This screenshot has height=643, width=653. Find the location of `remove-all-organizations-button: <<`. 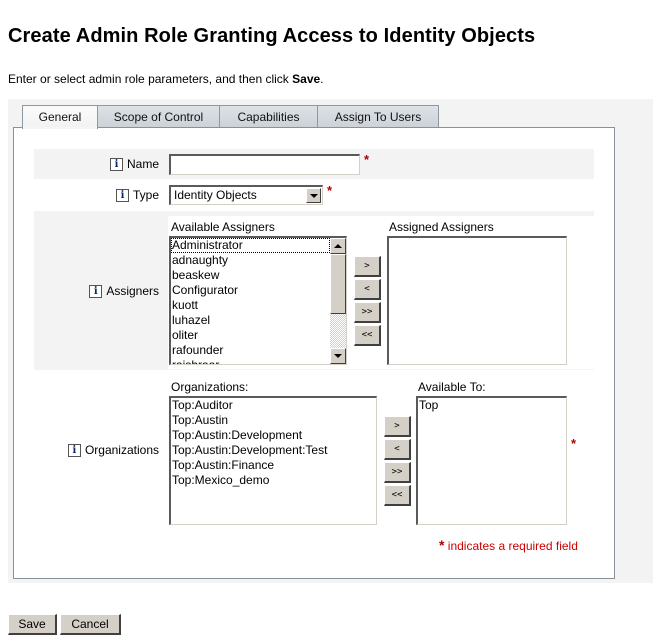

remove-all-organizations-button: << is located at coordinates (397, 495).